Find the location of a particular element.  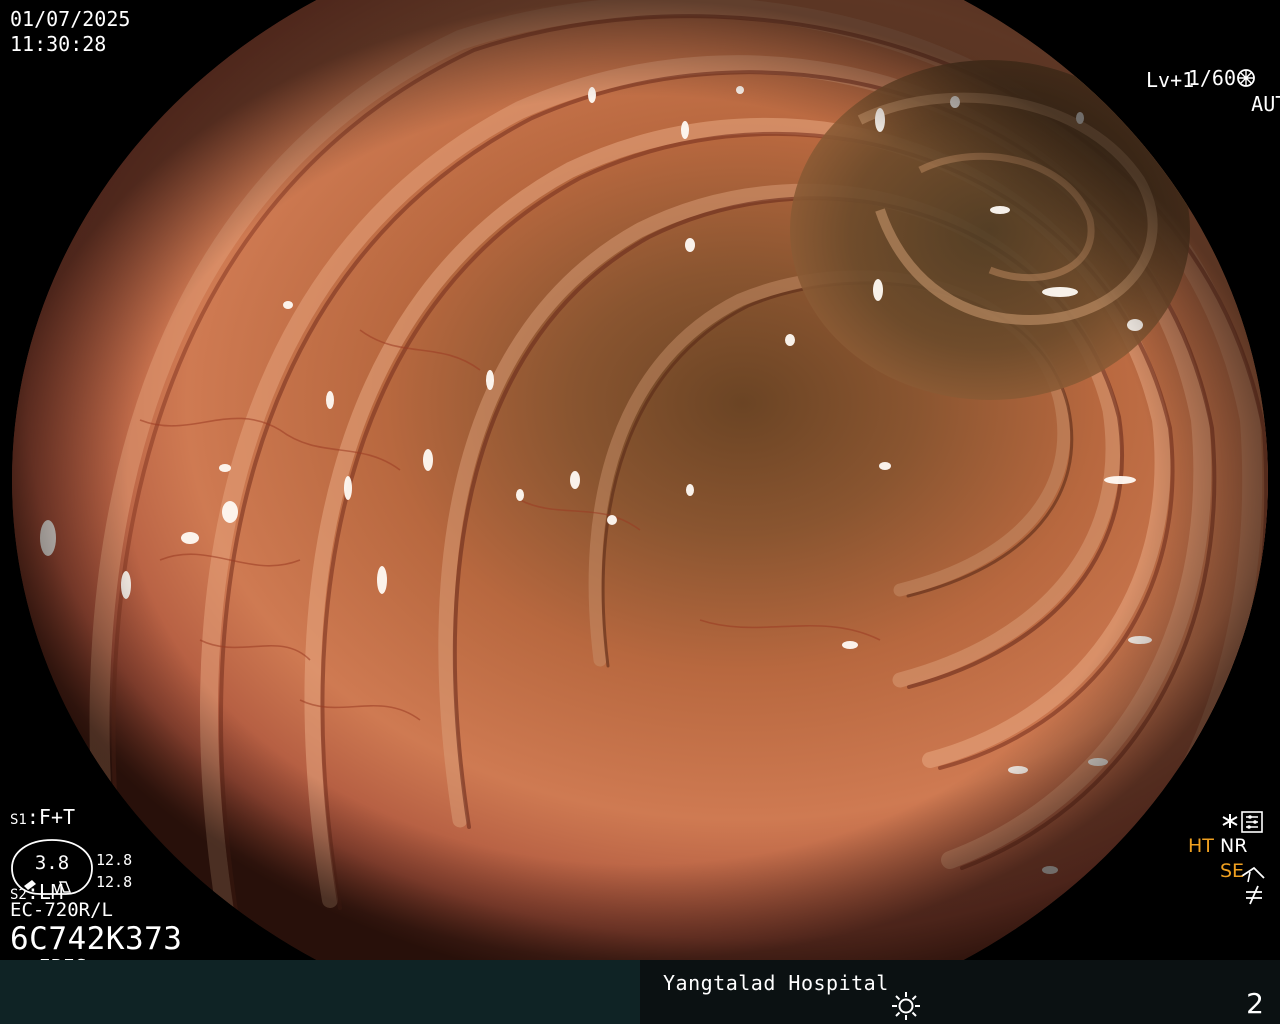

freeze-icon is located at coordinates (1230, 821).